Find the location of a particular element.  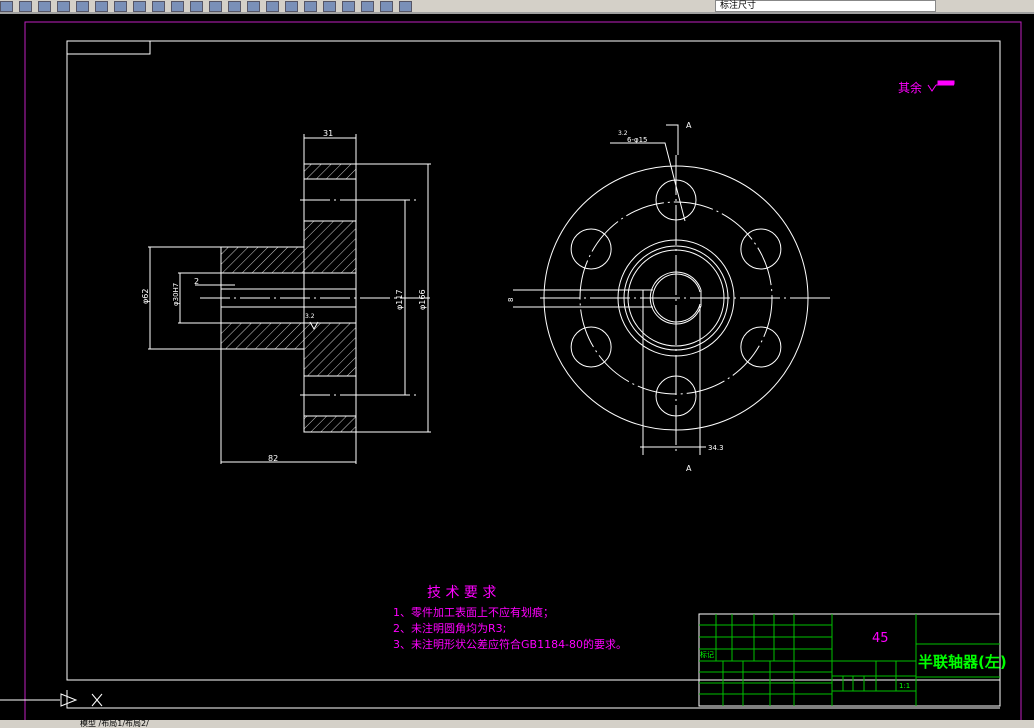

layer-manager-icon is located at coordinates (405, 6).